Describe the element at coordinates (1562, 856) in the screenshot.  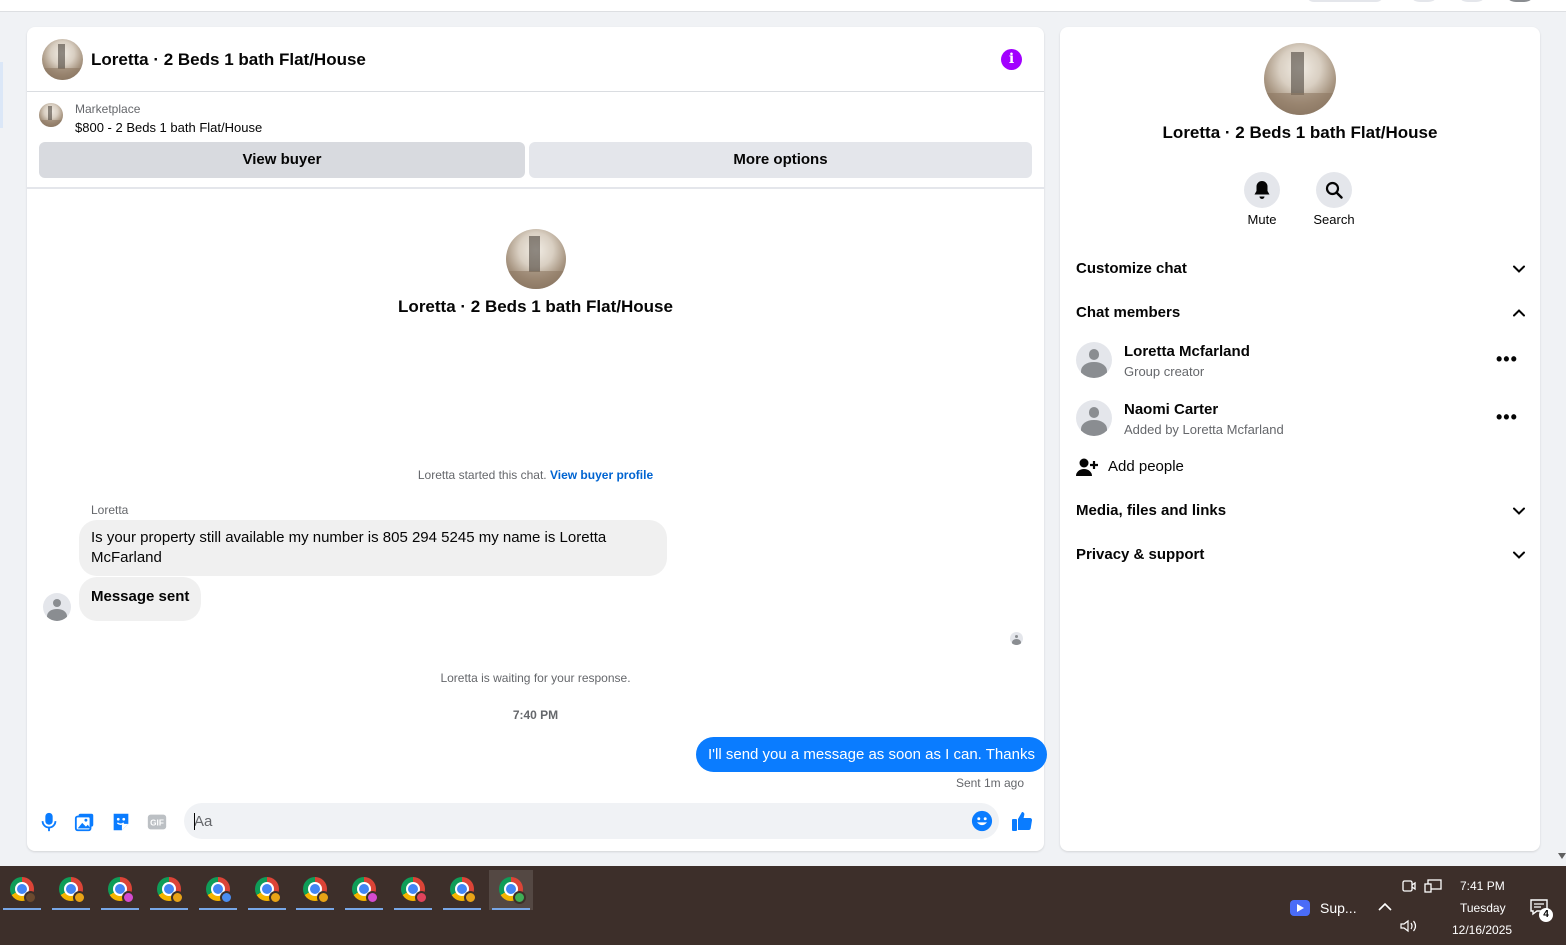
I see `scrollbar-down-arrow` at that location.